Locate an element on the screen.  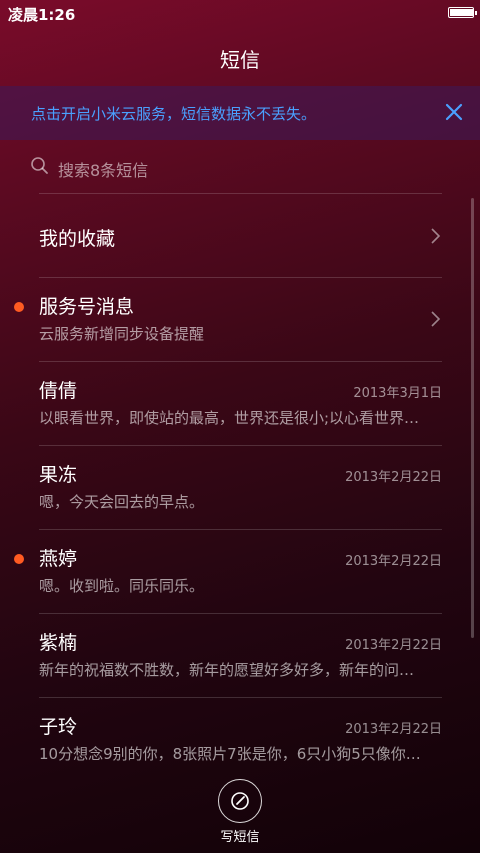
conversation-name: 服务号消息 is located at coordinates (87, 307).